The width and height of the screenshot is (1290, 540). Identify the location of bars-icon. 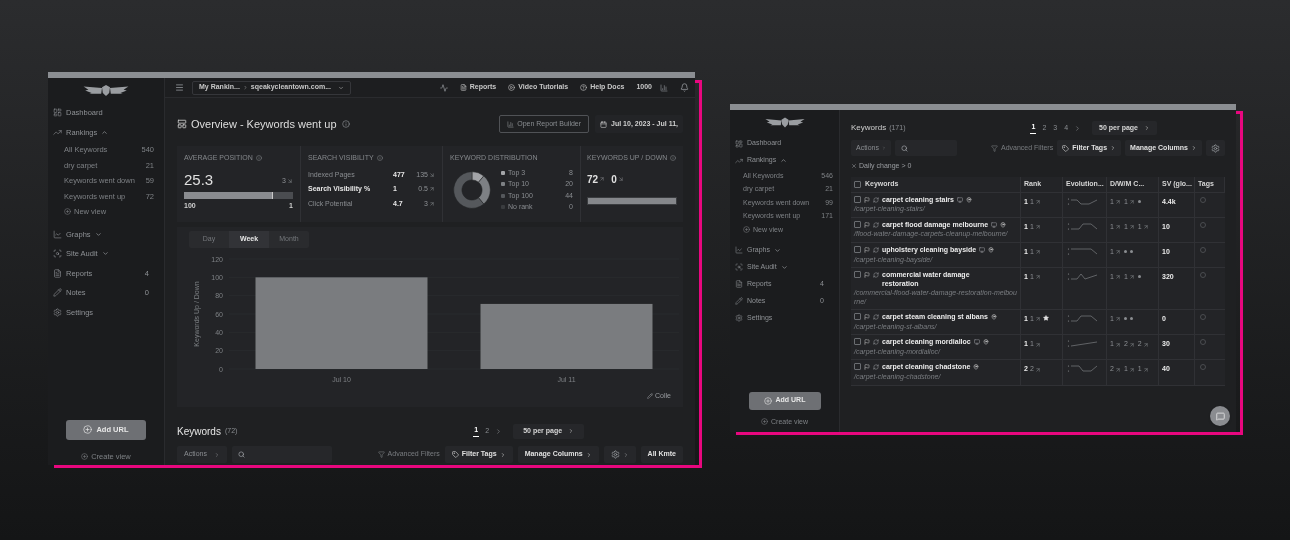
(664, 87).